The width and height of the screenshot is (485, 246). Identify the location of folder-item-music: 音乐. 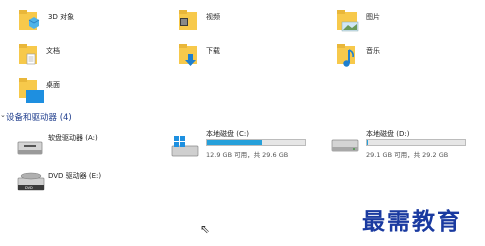
(391, 55).